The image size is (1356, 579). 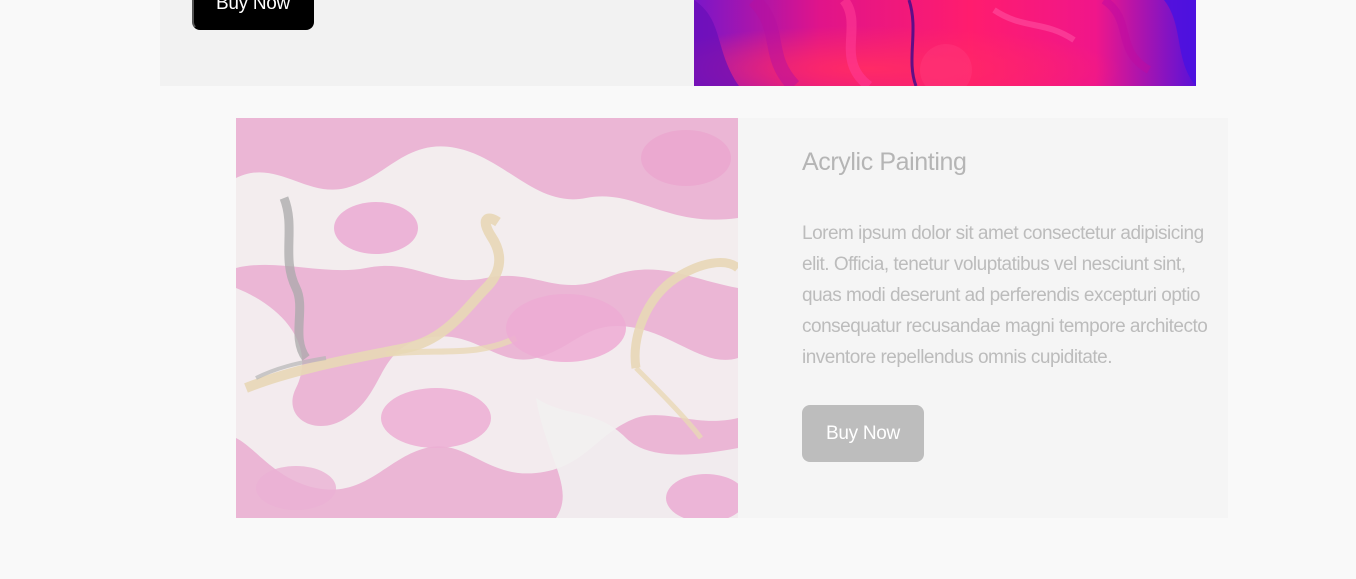 I want to click on previous-product-image, so click(x=945, y=43).